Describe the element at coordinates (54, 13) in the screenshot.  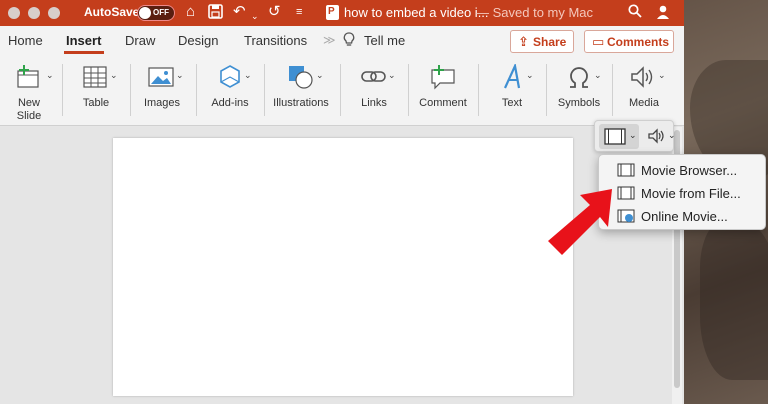
I see `zoom-window-button` at that location.